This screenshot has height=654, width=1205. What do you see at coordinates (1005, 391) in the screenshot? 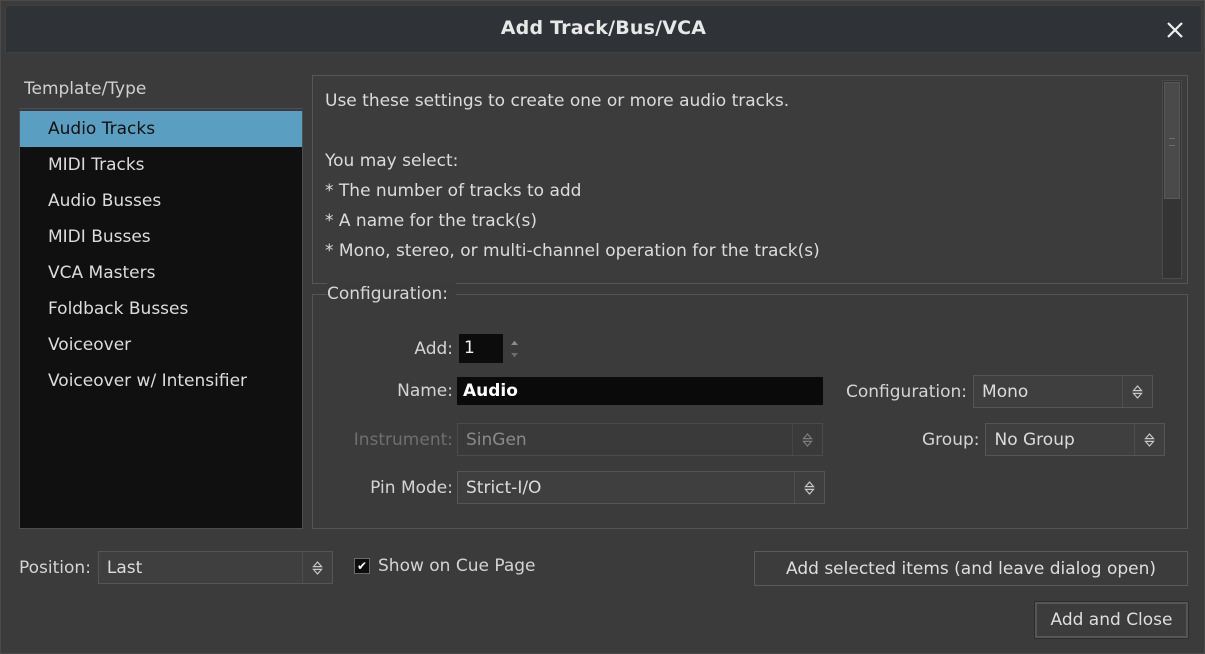
I see `channel-configuration-value: Mono` at bounding box center [1005, 391].